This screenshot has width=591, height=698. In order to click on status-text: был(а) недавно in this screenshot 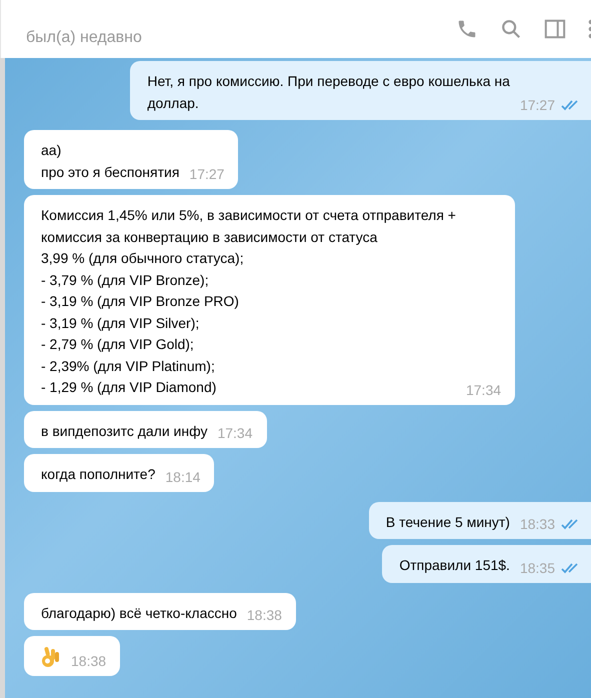, I will do `click(84, 38)`.